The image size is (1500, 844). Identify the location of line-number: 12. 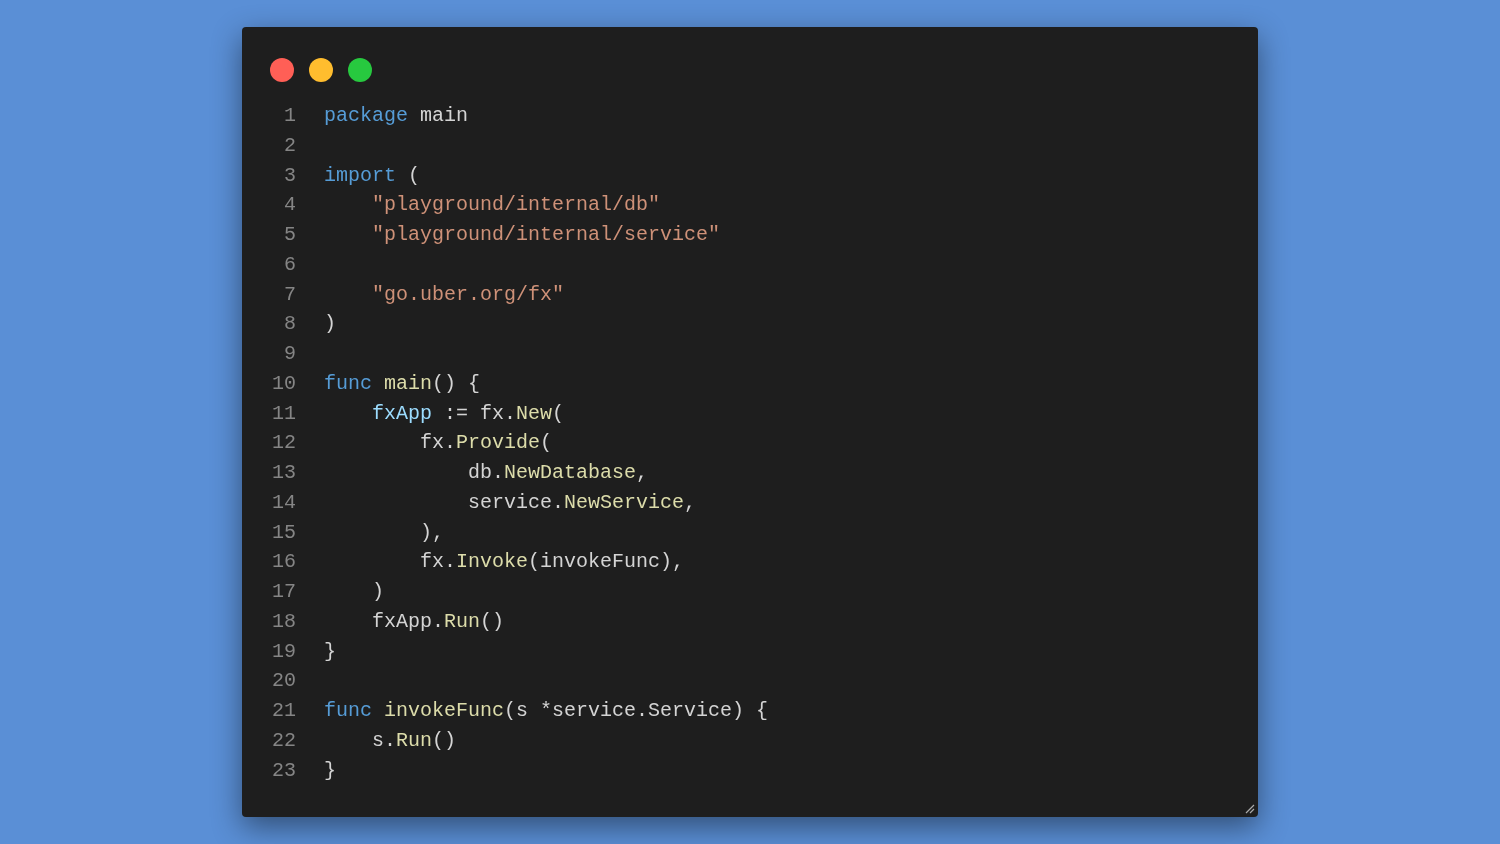
(283, 443).